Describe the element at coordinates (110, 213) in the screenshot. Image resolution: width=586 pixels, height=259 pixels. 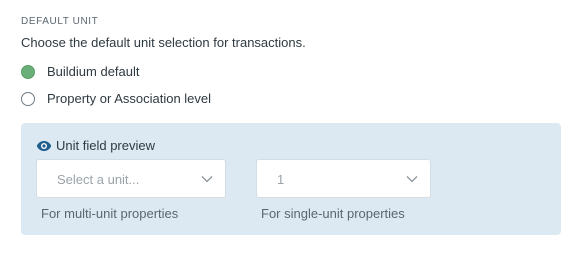
I see `helper-text-multi-unit: For multi-unit properties` at that location.